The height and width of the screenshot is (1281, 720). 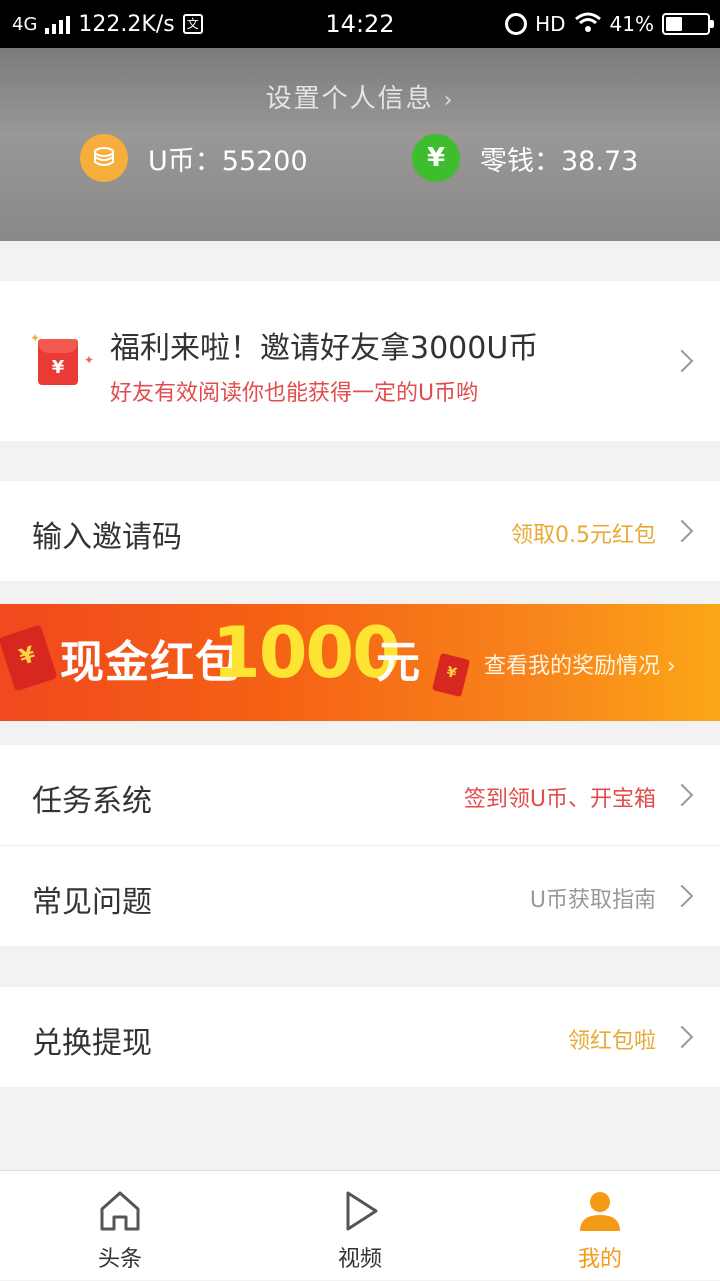 I want to click on tab-label: 视频, so click(x=359, y=1259).